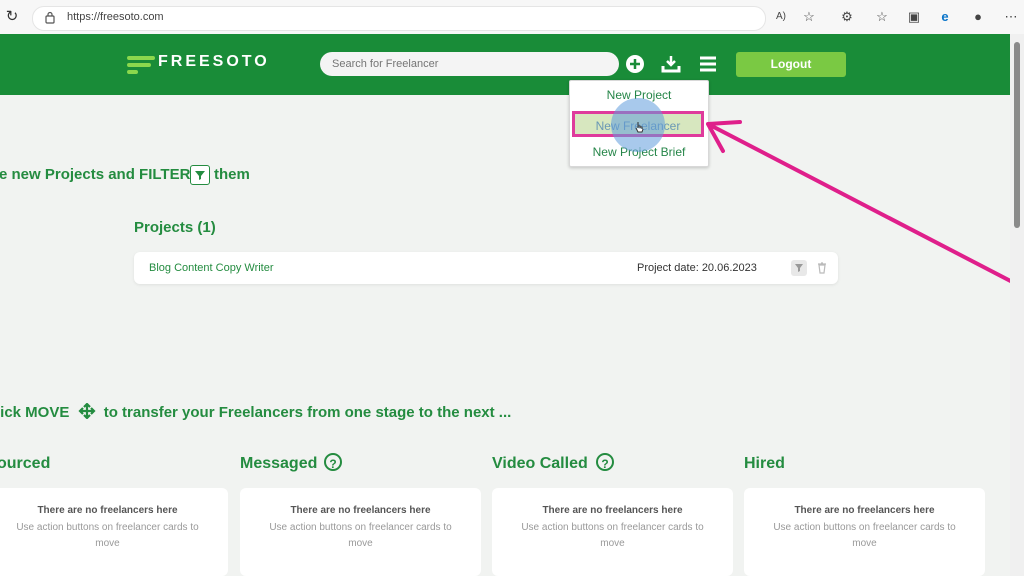  I want to click on scrollbar-thumb, so click(1017, 135).